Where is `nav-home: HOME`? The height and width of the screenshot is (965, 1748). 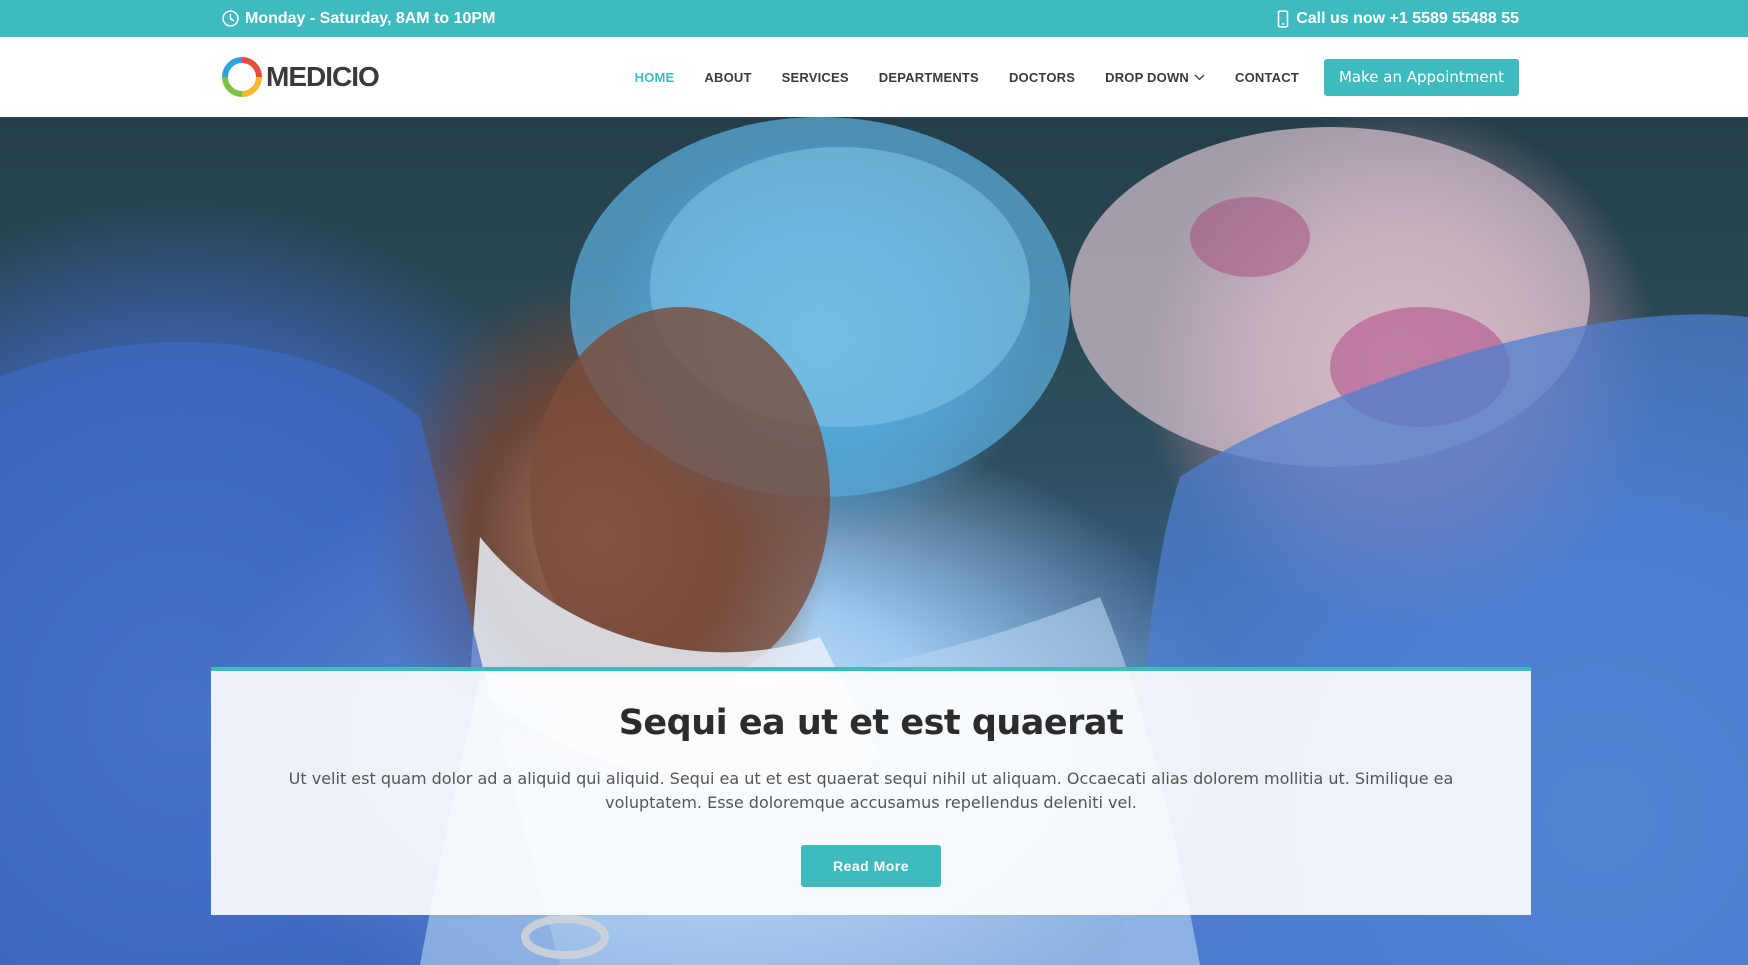 nav-home: HOME is located at coordinates (655, 77).